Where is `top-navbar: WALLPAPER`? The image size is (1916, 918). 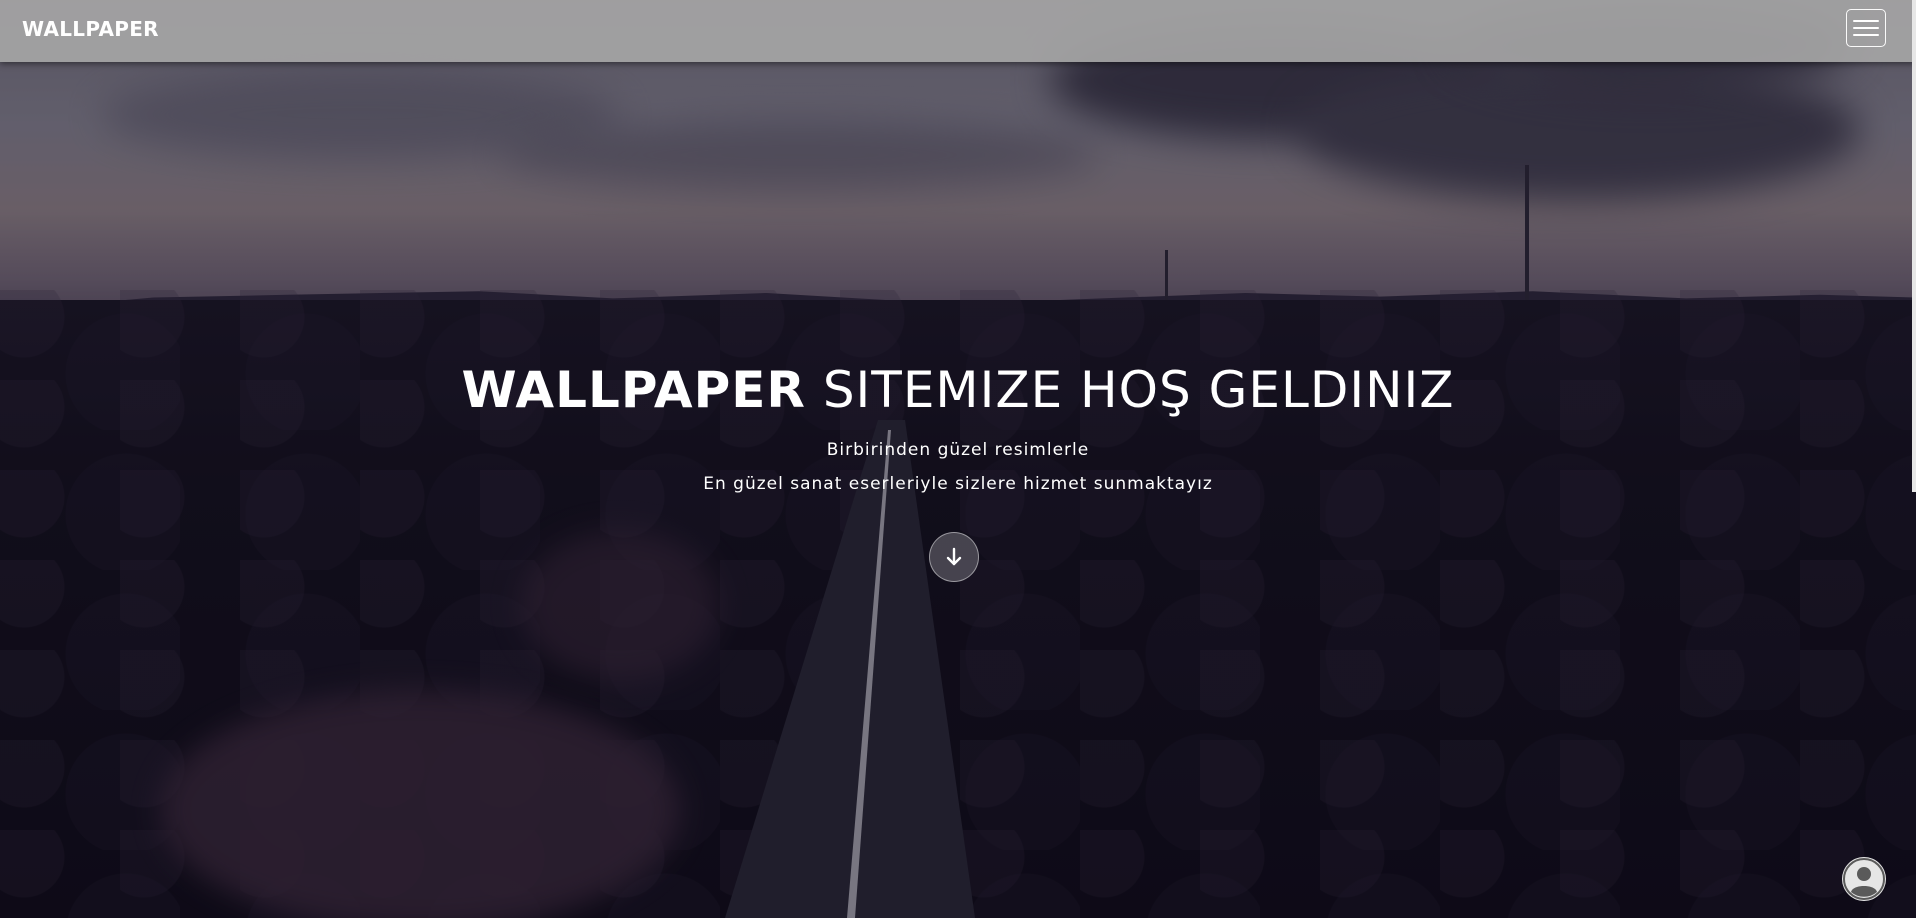 top-navbar: WALLPAPER is located at coordinates (958, 31).